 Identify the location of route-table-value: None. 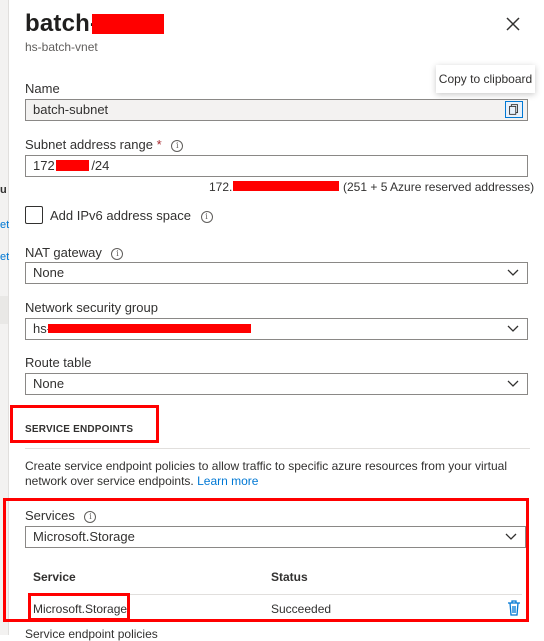
(49, 383).